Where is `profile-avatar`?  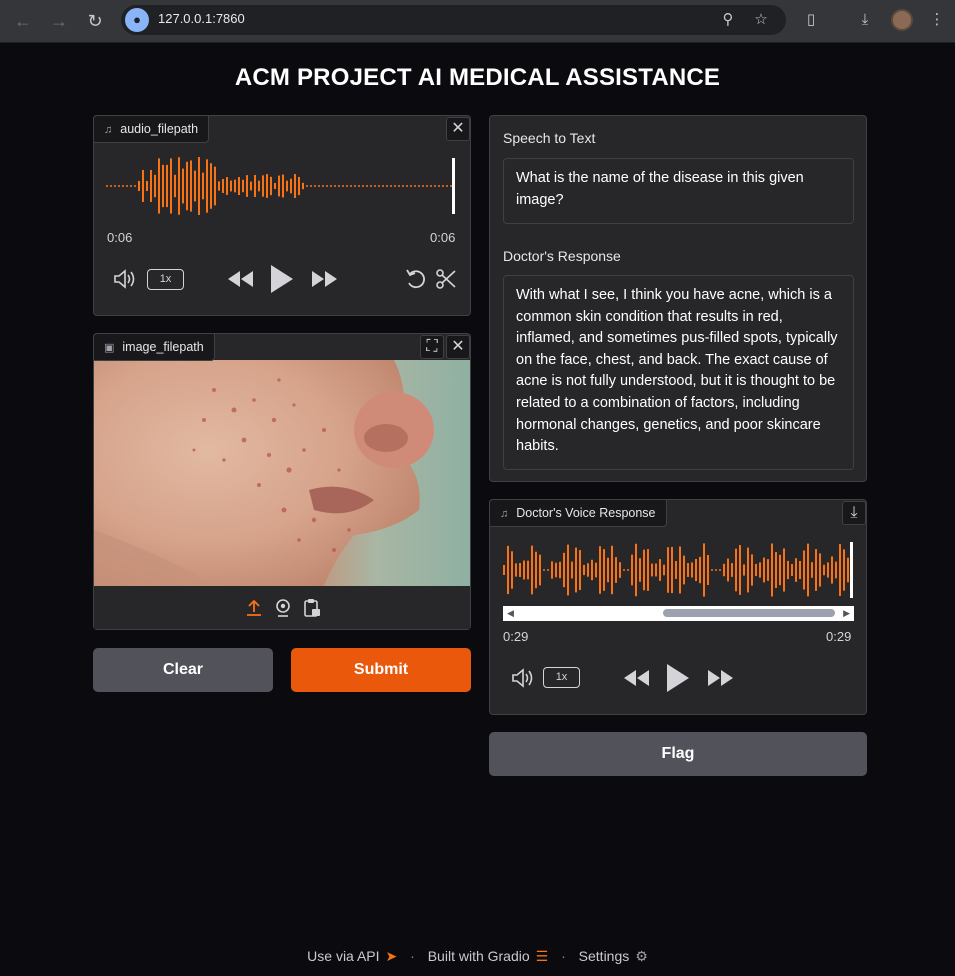 profile-avatar is located at coordinates (902, 20).